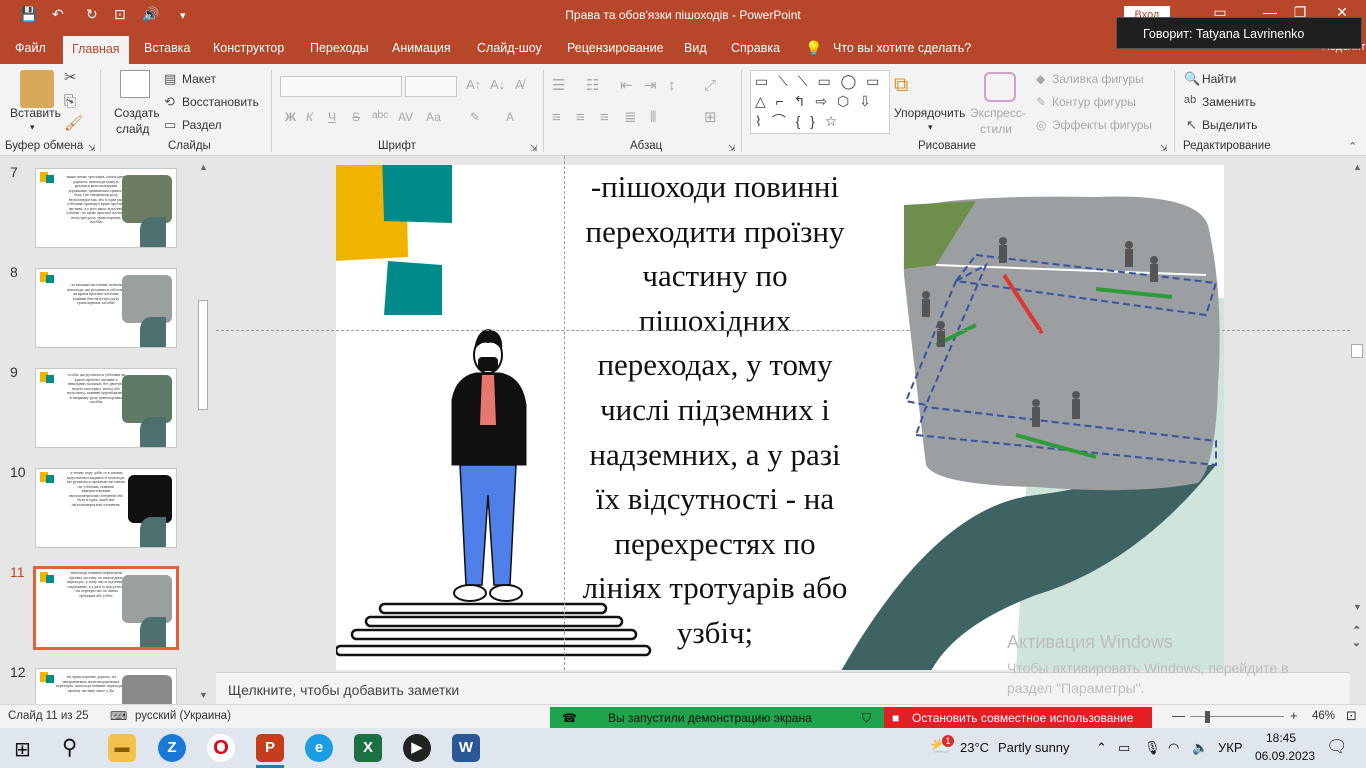 The width and height of the screenshot is (1366, 768). What do you see at coordinates (475, 117) in the screenshot?
I see `highlight-icon: ✎` at bounding box center [475, 117].